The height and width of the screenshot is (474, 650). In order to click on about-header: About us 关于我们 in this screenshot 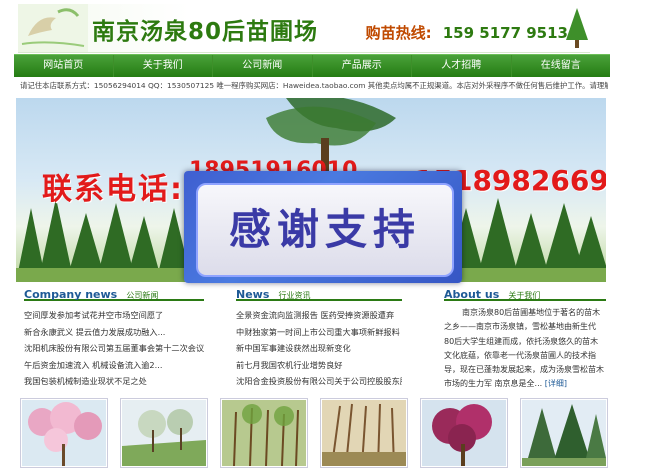, I will do `click(525, 292)`.